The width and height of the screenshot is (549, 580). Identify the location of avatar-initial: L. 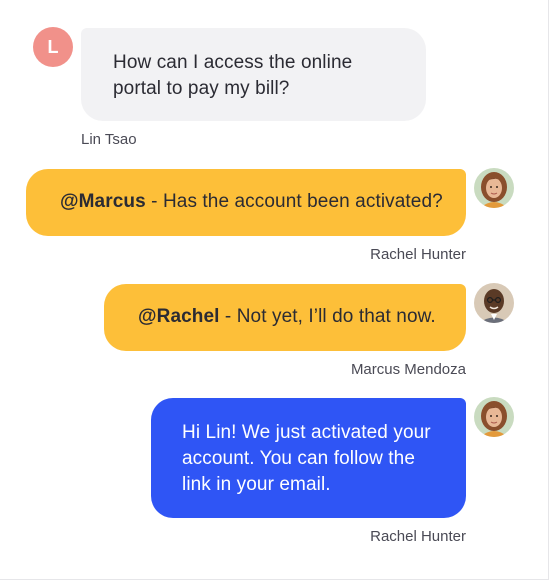
(53, 46).